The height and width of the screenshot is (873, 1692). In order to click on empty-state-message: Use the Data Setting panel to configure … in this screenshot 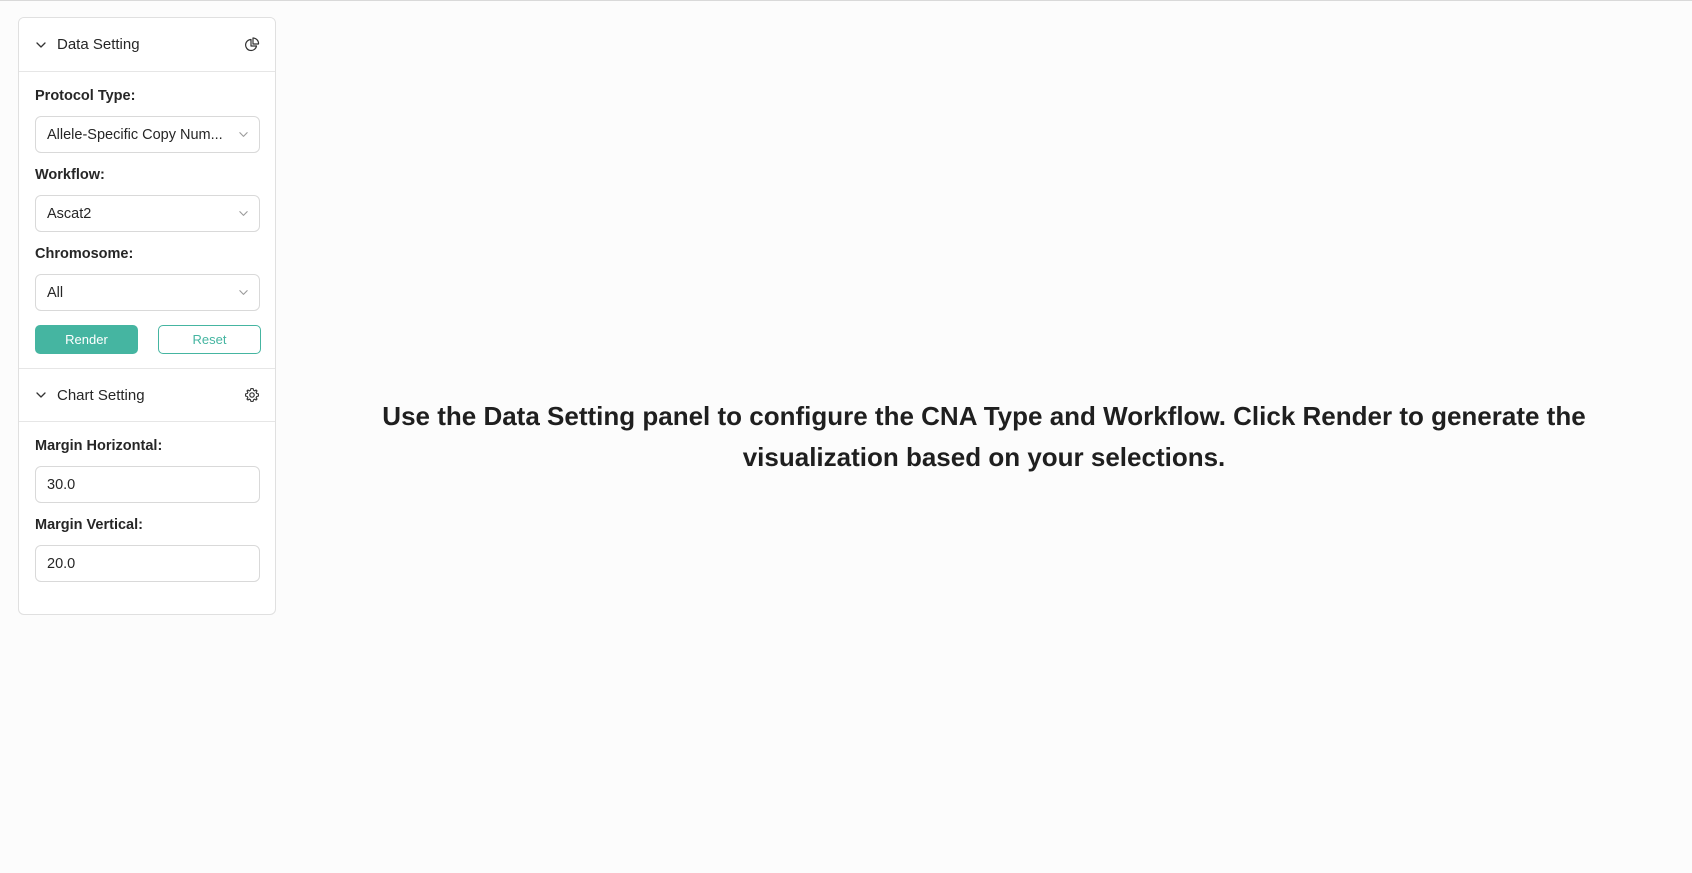, I will do `click(984, 436)`.